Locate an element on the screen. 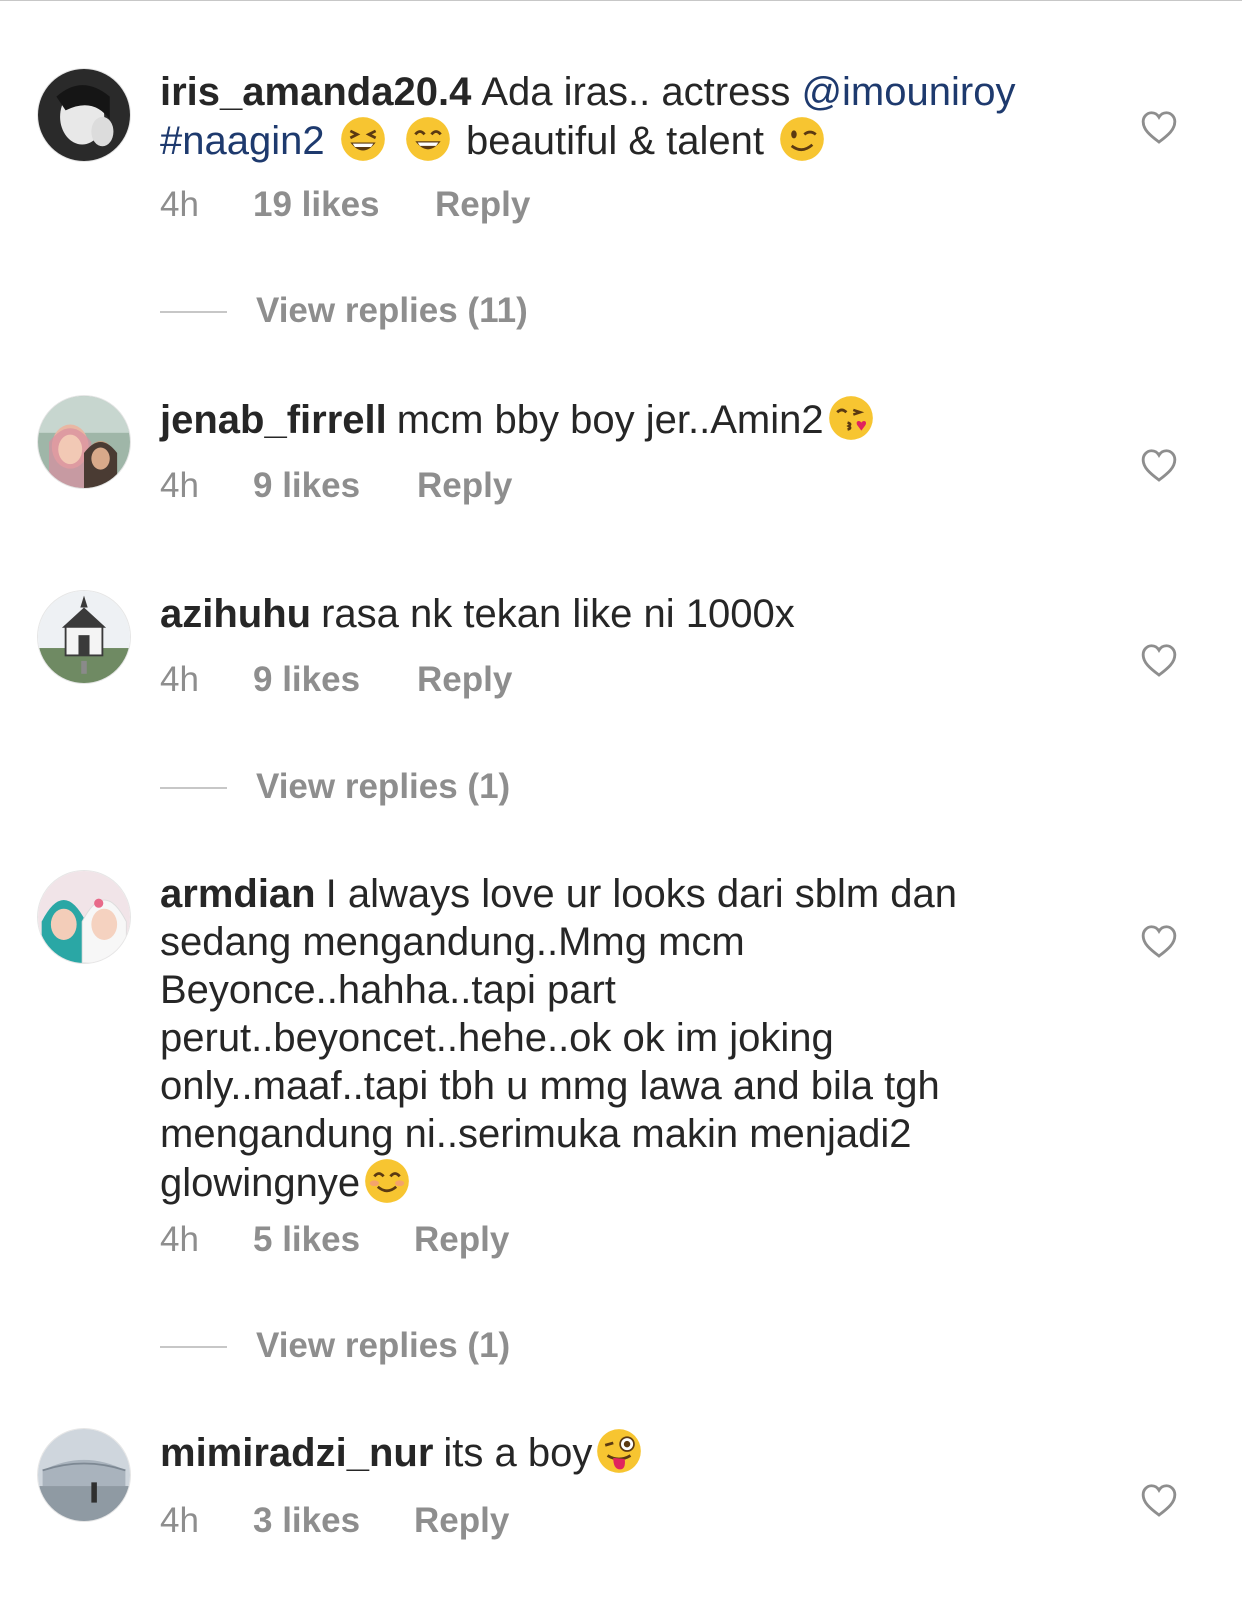  winking-face-tongue-icon is located at coordinates (619, 1451).